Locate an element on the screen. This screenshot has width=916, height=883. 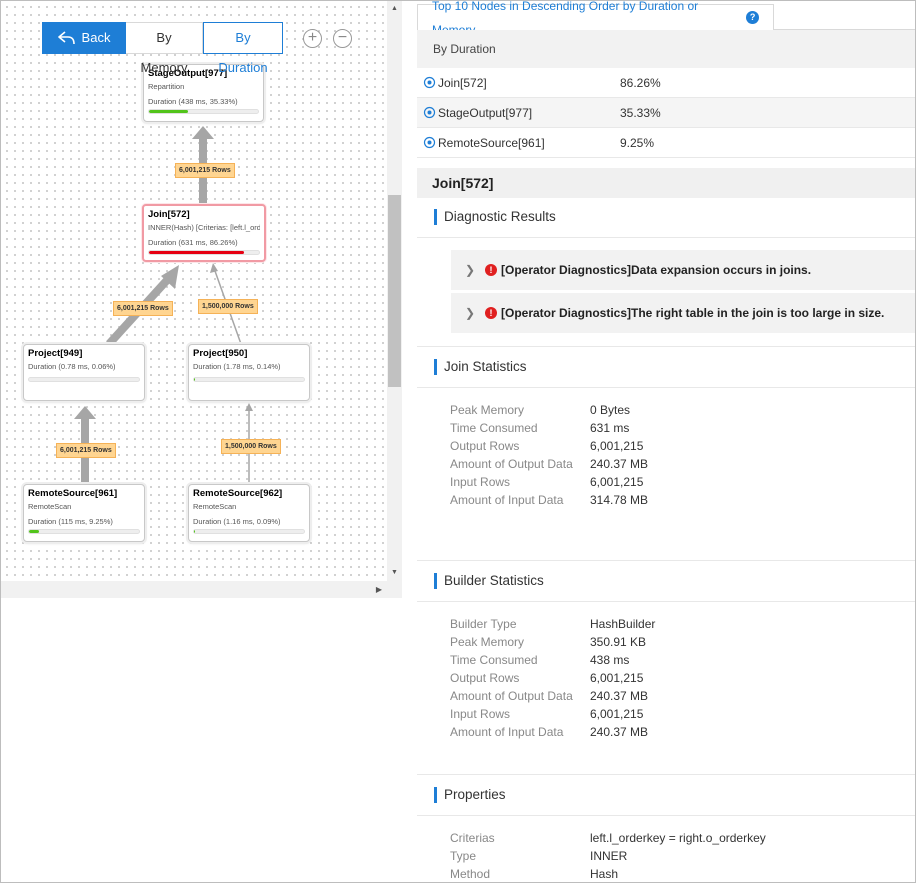
stat-value: HashBuilder is located at coordinates (623, 624).